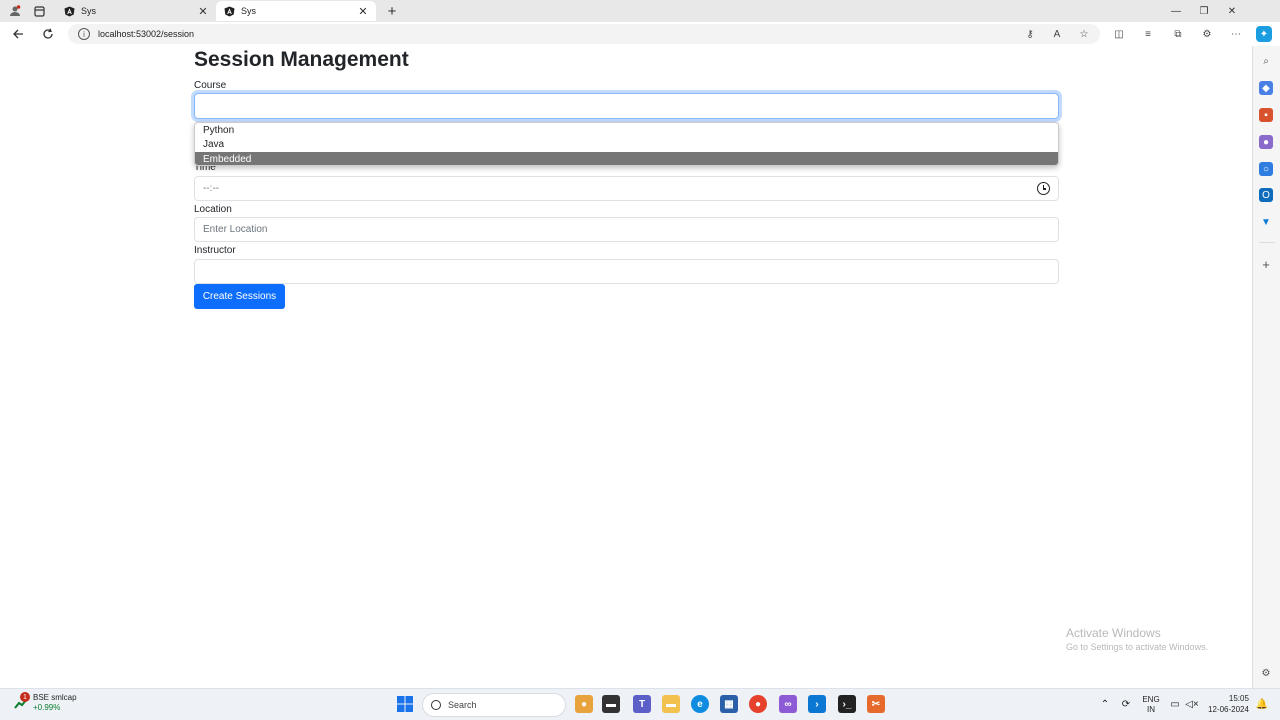 This screenshot has width=1280, height=720. I want to click on course-option-java: Java, so click(626, 145).